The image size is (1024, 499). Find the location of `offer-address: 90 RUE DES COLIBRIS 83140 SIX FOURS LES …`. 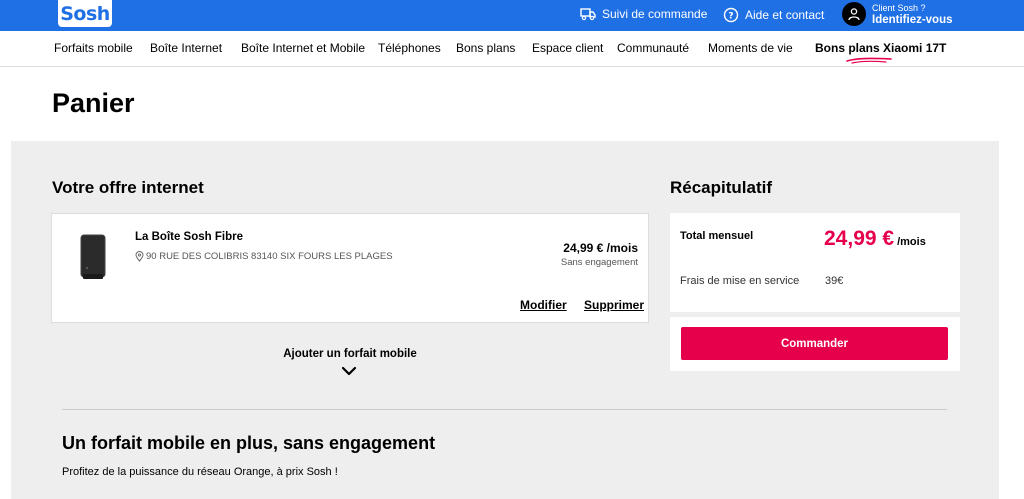

offer-address: 90 RUE DES COLIBRIS 83140 SIX FOURS LES … is located at coordinates (264, 256).